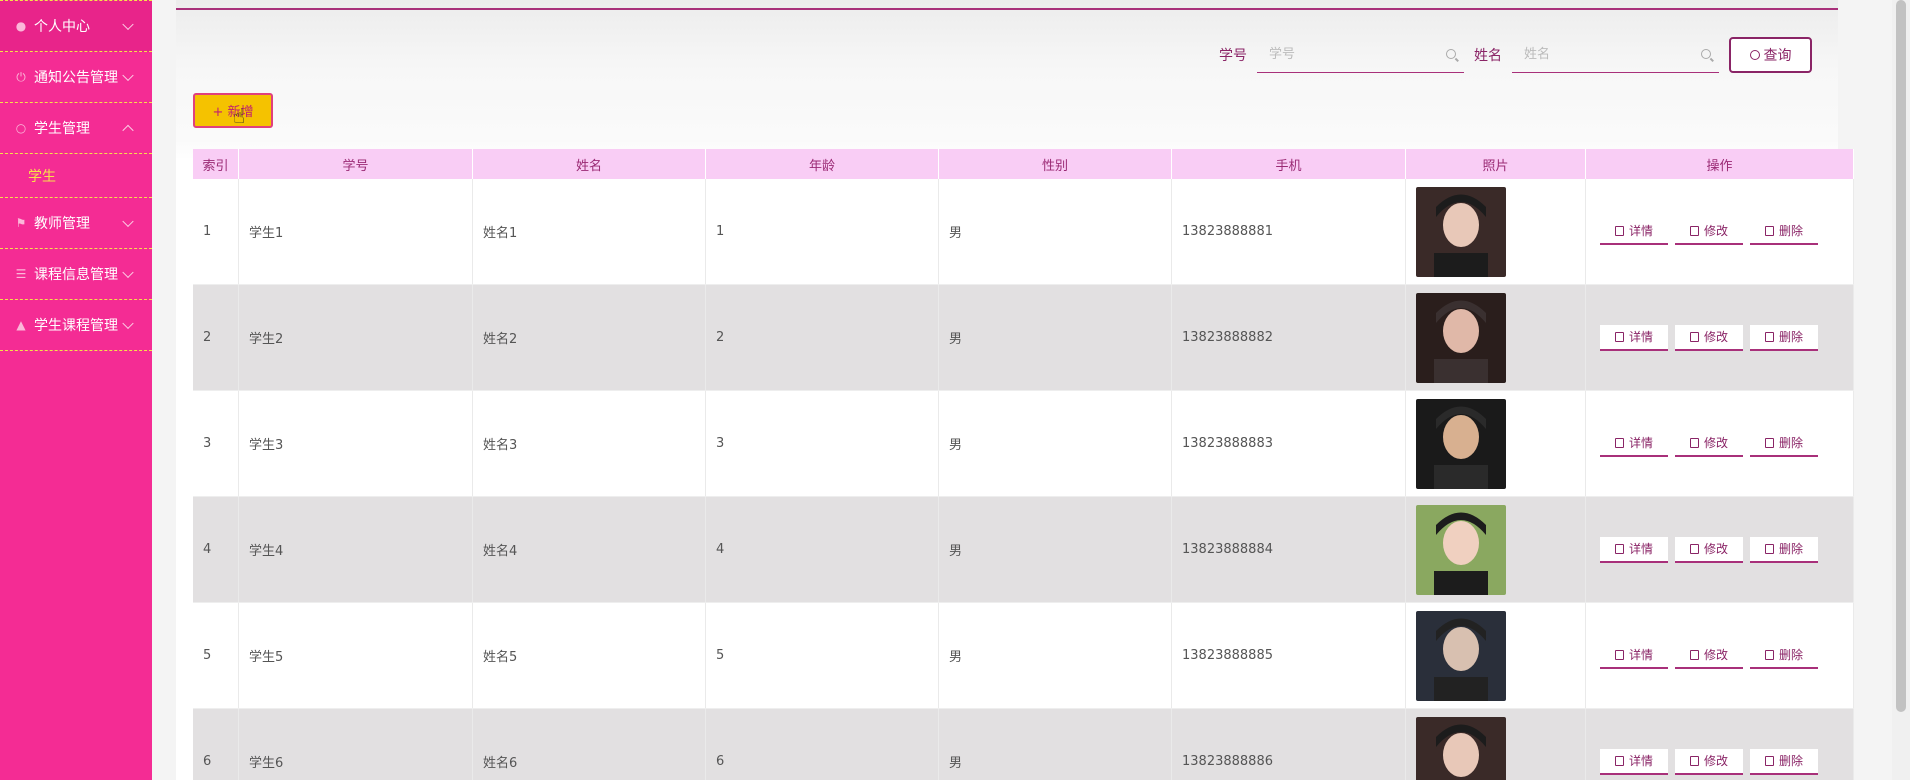 The image size is (1910, 780). What do you see at coordinates (589, 655) in the screenshot?
I see `cell-name: 姓名5` at bounding box center [589, 655].